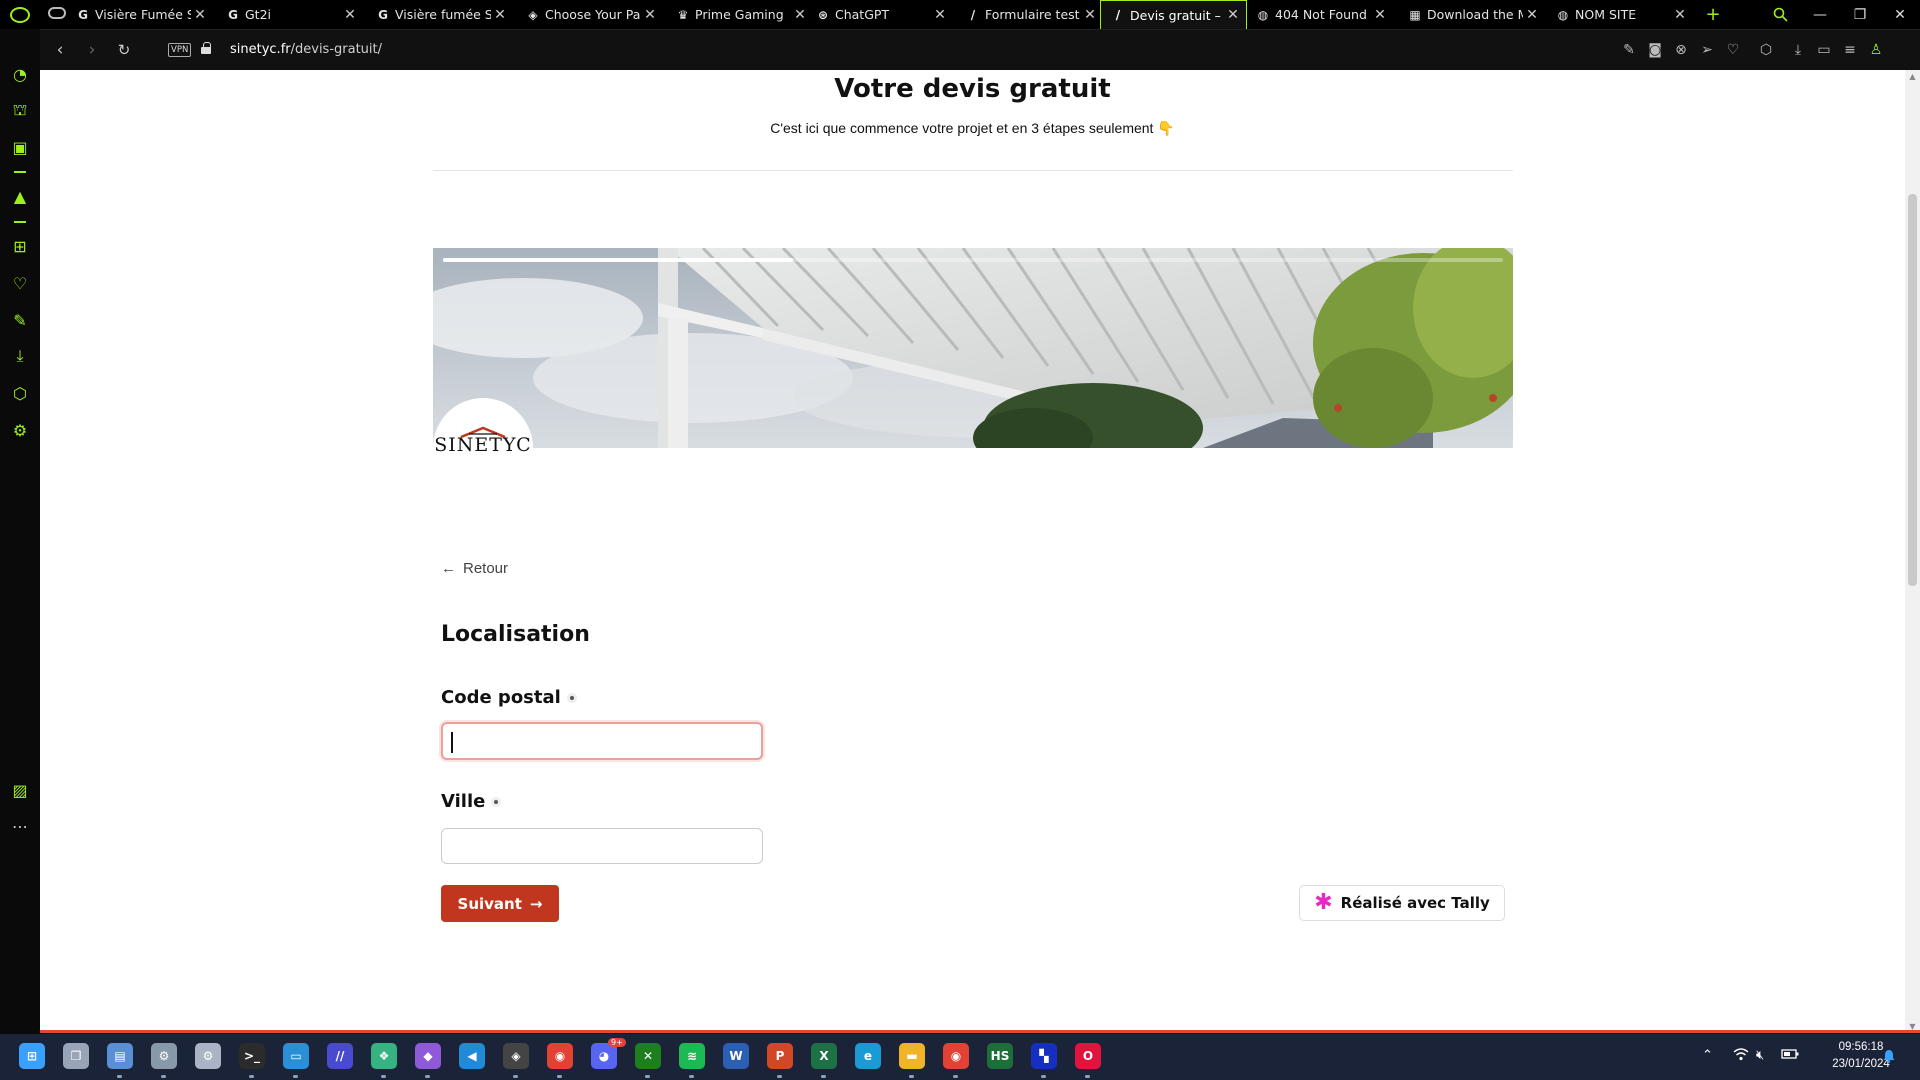  I want to click on browser-tab: / Formulaire test - ✕, so click(1029, 14).